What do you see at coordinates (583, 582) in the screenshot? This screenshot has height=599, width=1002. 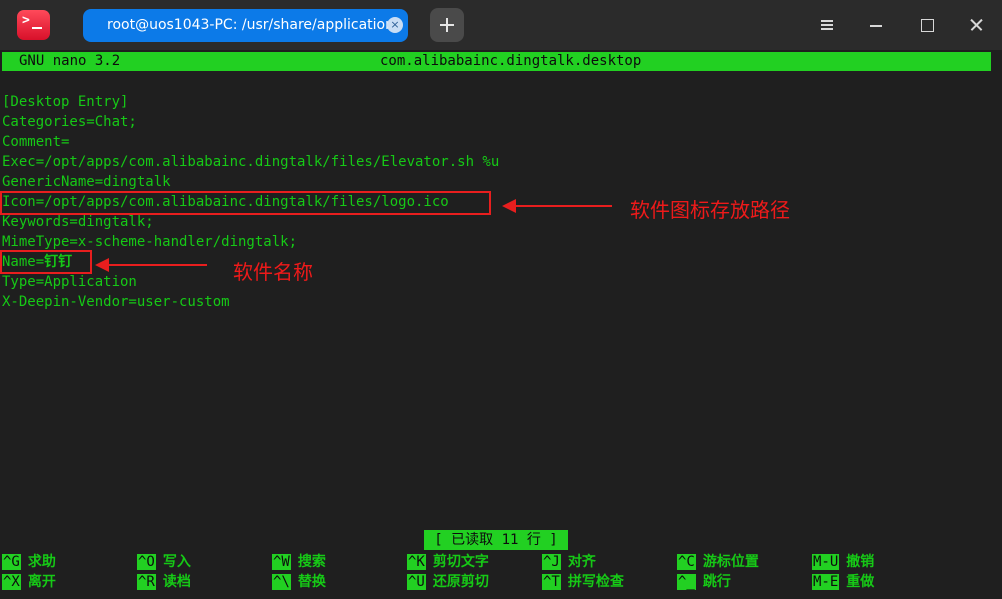 I see `shortcut-spell: ^T 拼写检查` at bounding box center [583, 582].